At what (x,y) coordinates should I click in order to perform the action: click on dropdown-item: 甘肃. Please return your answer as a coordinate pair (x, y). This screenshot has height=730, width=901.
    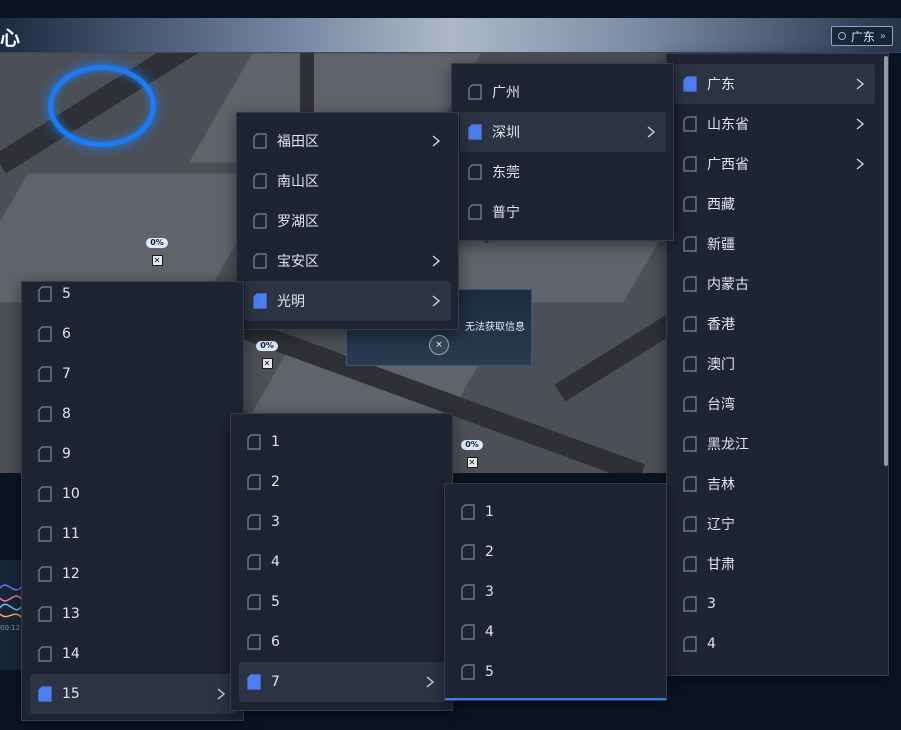
    Looking at the image, I should click on (775, 564).